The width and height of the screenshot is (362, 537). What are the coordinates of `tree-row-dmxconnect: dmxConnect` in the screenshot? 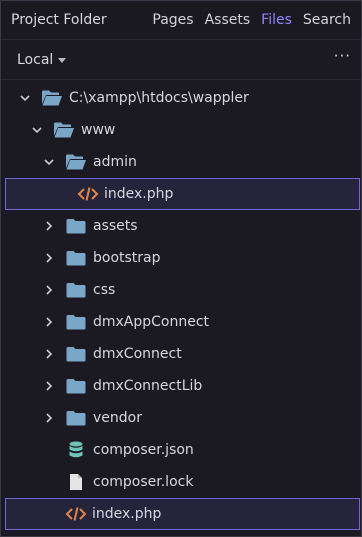 It's located at (181, 354).